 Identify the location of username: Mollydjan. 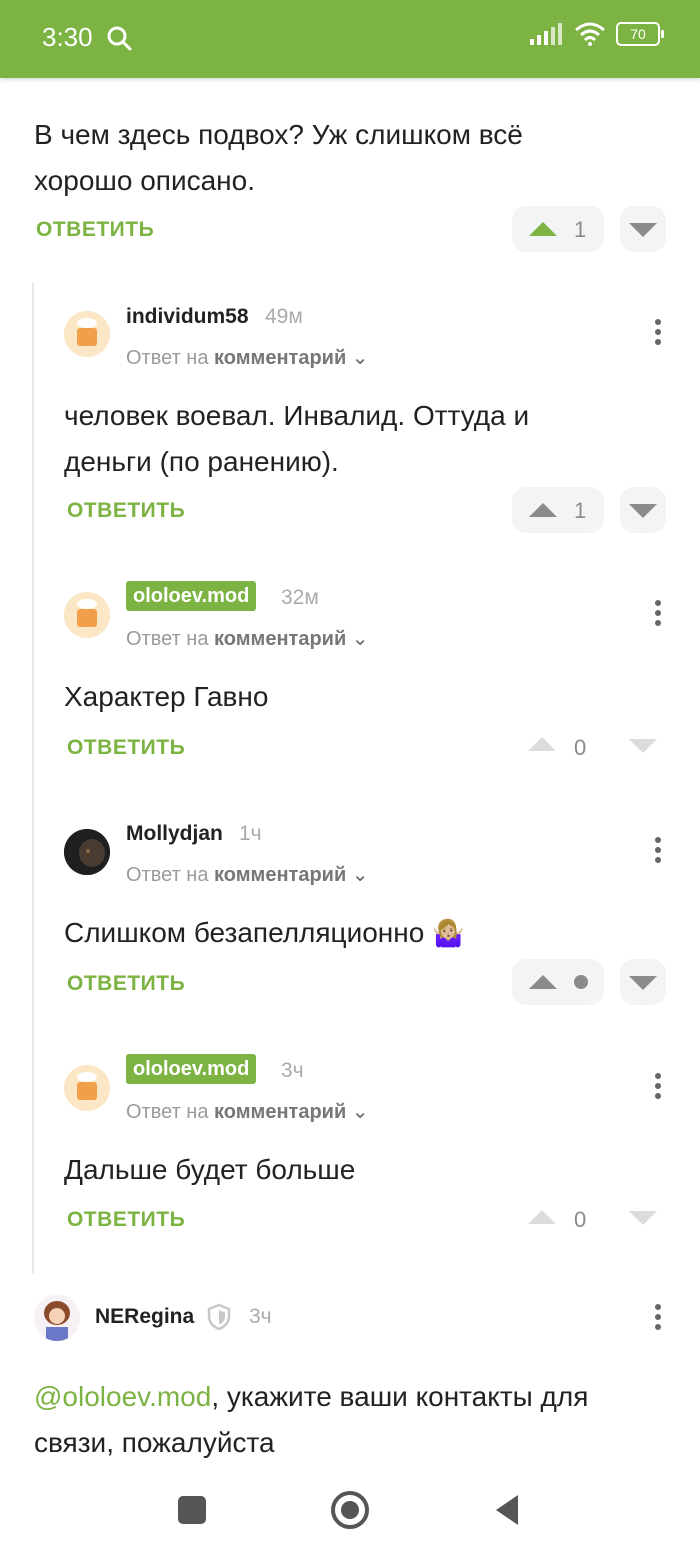
(174, 834).